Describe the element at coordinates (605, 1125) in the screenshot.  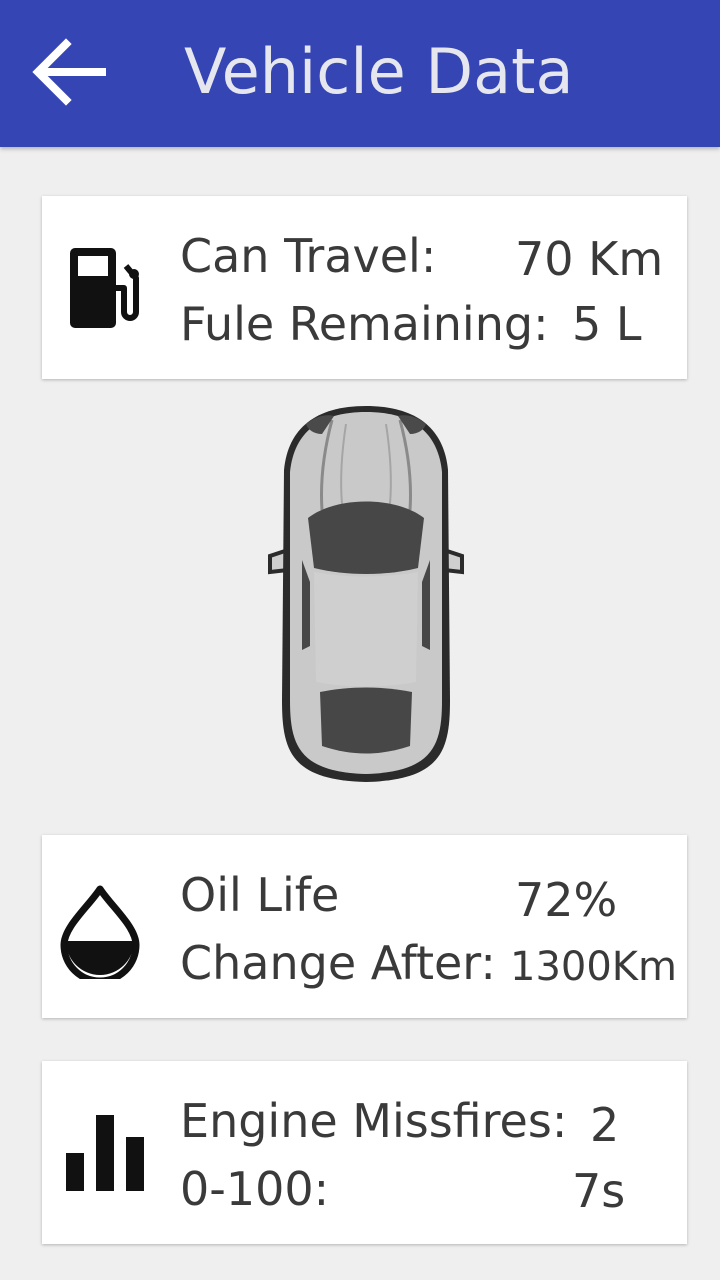
I see `engine-missfires-value: 2` at that location.